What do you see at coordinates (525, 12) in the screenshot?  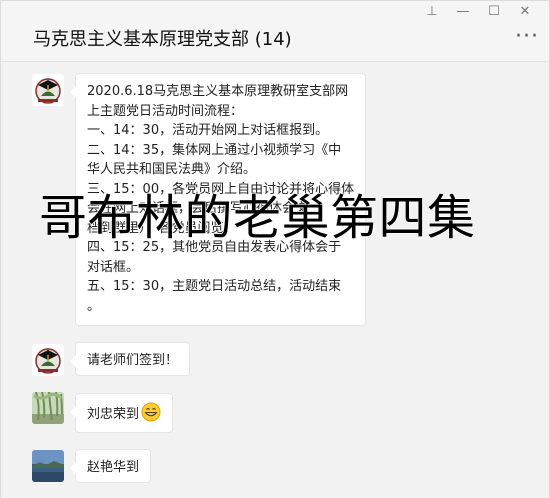 I see `close-icon: ✕` at bounding box center [525, 12].